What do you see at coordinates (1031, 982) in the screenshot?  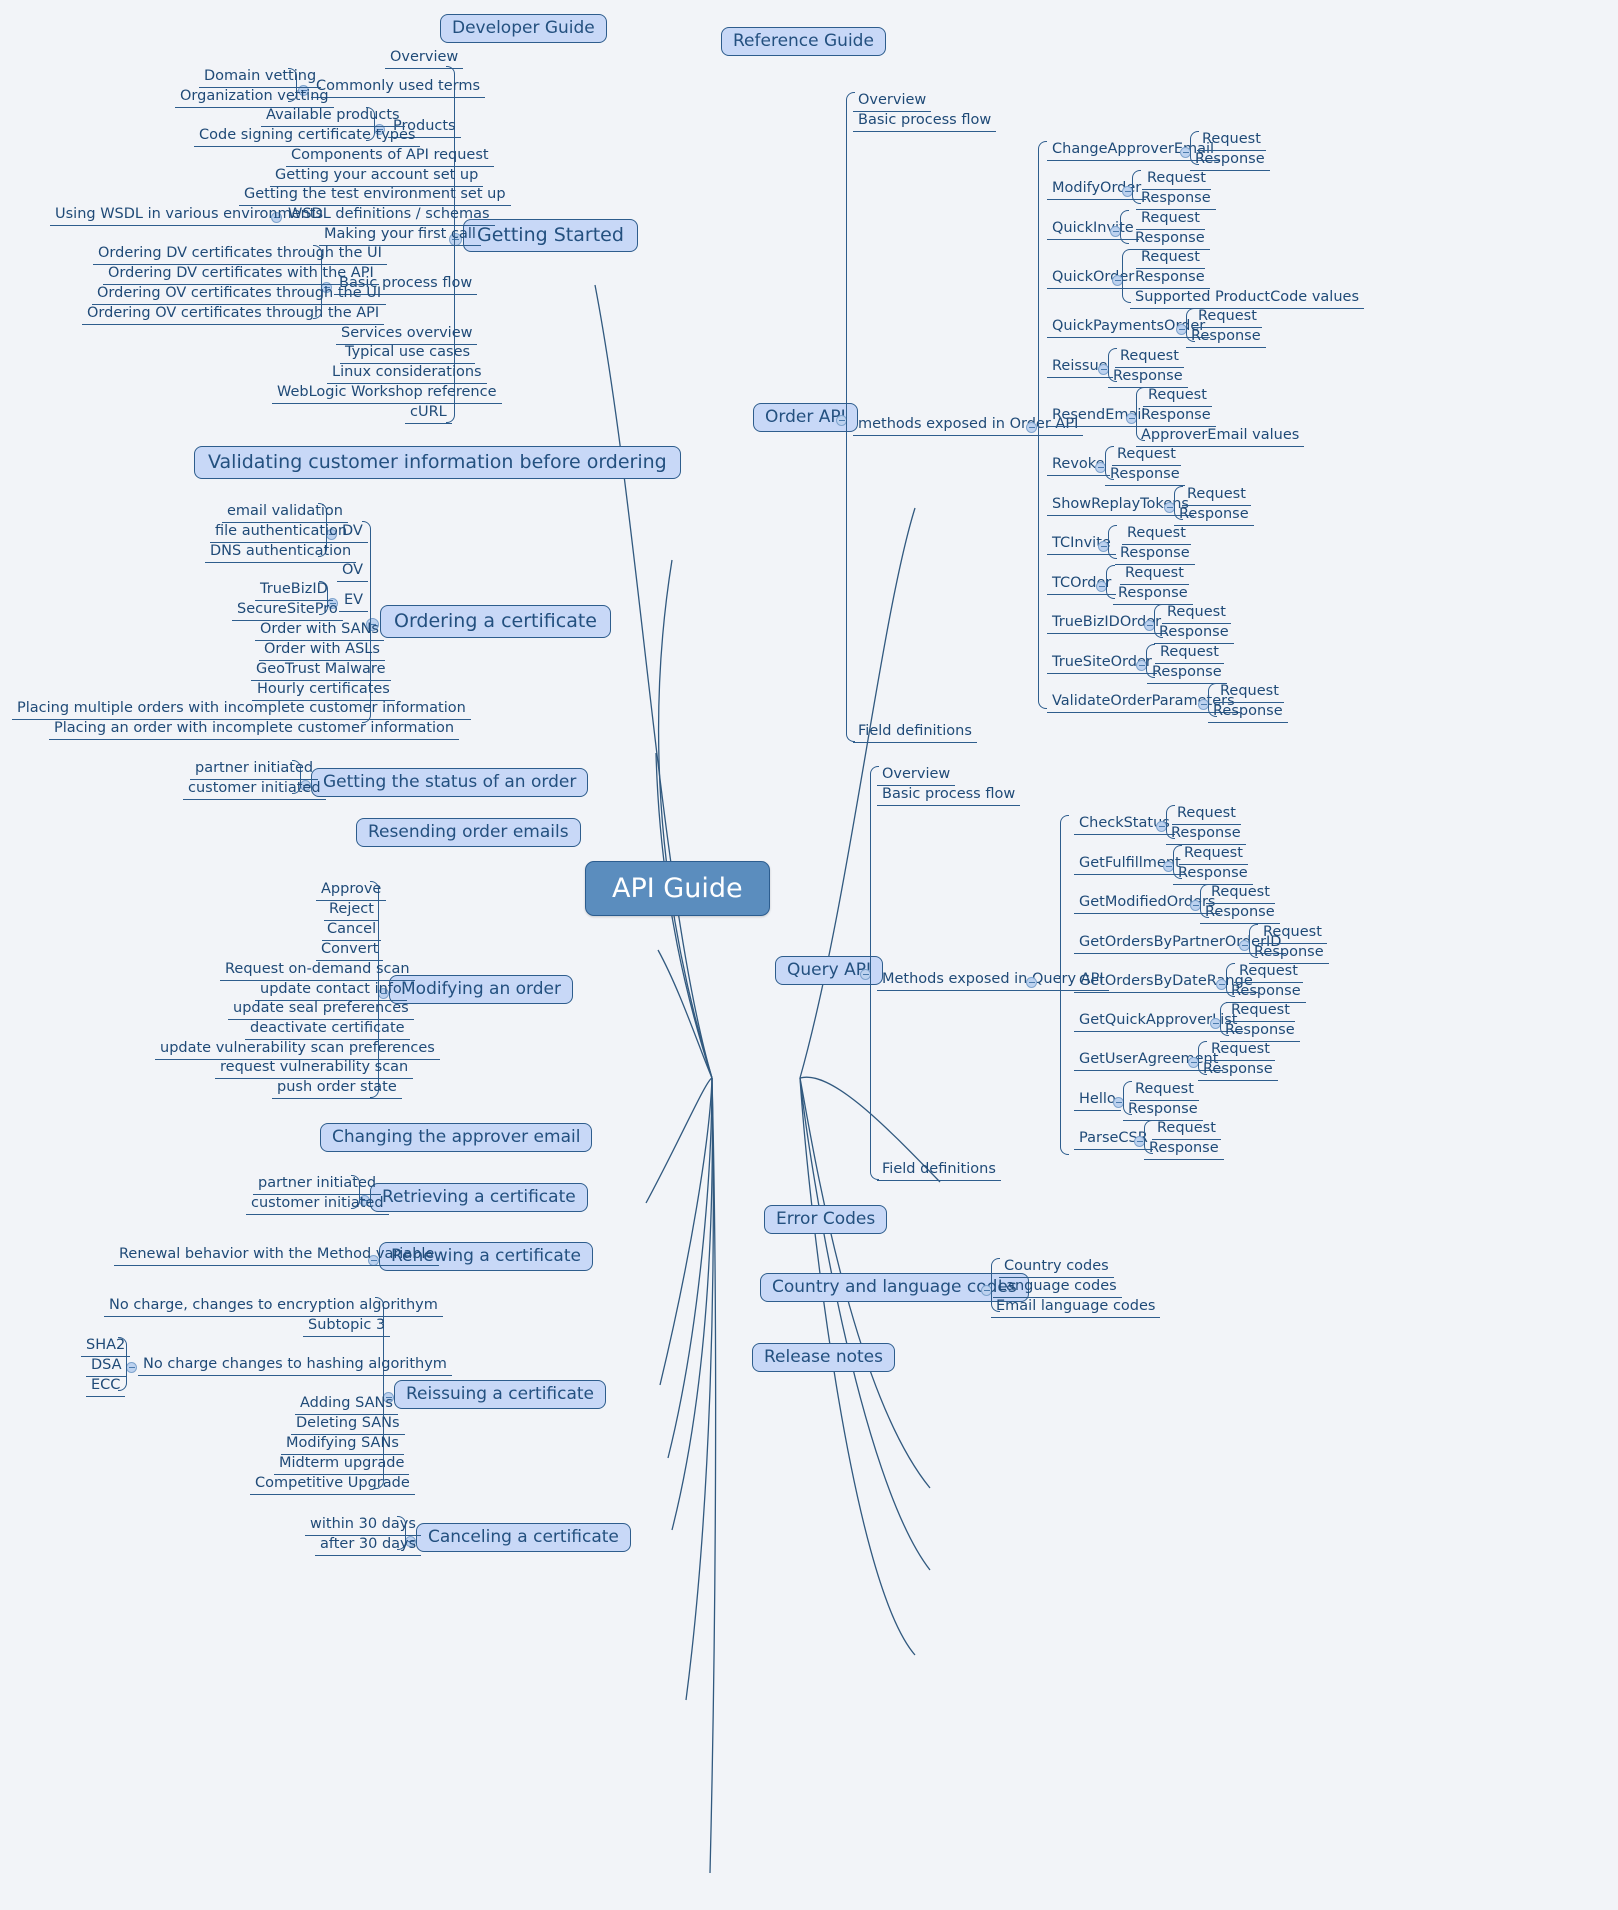 I see `toggle-query-api-methods` at bounding box center [1031, 982].